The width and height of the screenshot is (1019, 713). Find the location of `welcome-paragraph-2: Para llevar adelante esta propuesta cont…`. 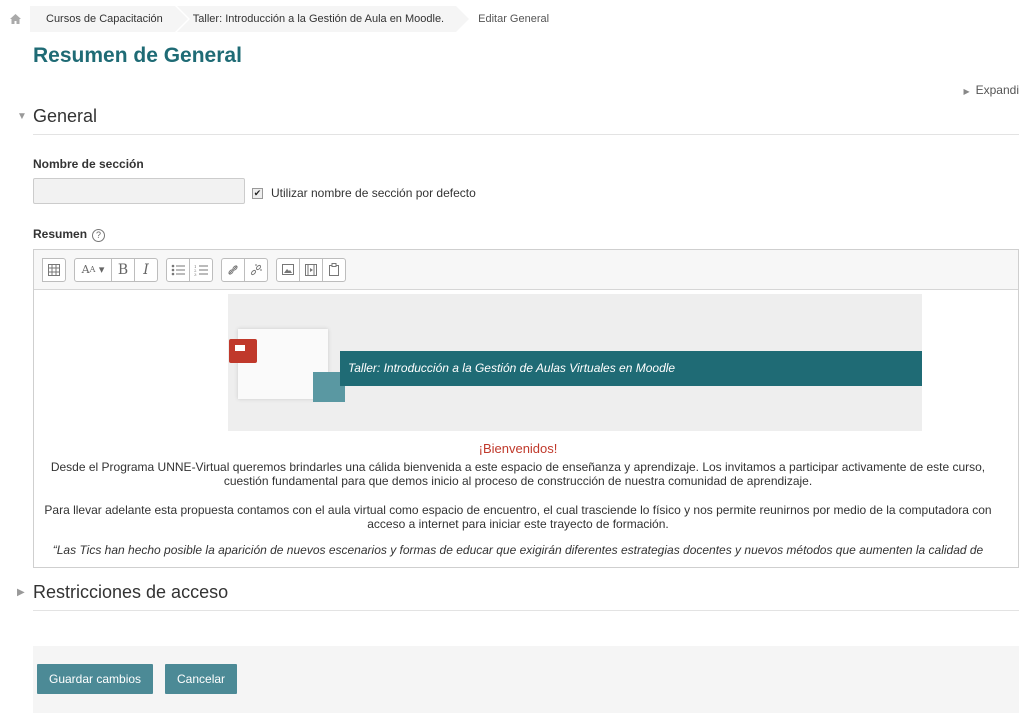

welcome-paragraph-2: Para llevar adelante esta propuesta cont… is located at coordinates (518, 517).